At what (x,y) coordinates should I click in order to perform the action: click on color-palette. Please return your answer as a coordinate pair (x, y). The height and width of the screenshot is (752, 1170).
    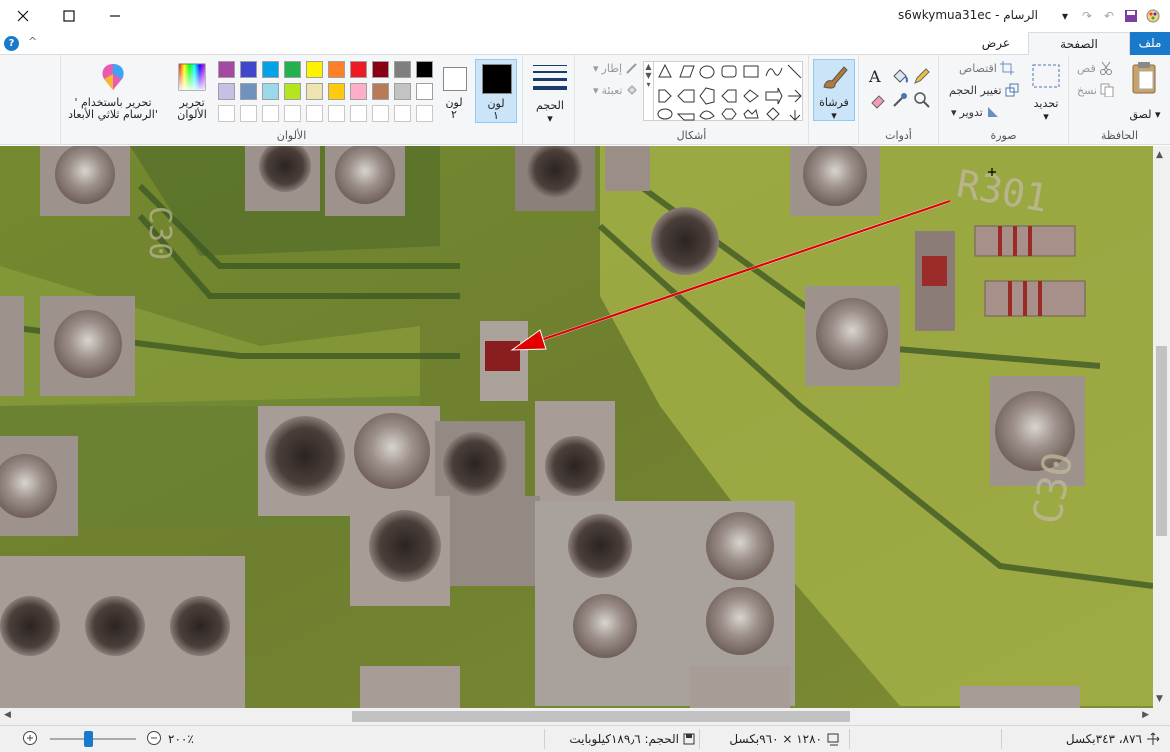
    Looking at the image, I should click on (323, 93).